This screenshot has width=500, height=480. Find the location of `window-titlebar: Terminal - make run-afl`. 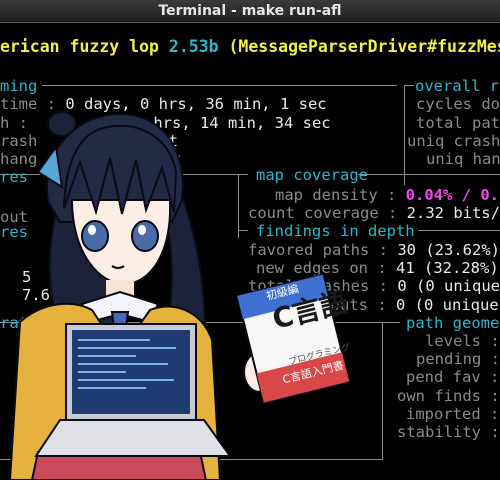

window-titlebar: Terminal - make run-afl is located at coordinates (250, 11).